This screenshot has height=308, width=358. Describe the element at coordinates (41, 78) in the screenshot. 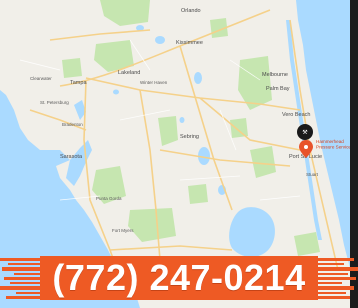

I see `city-label: Clearwater` at that location.